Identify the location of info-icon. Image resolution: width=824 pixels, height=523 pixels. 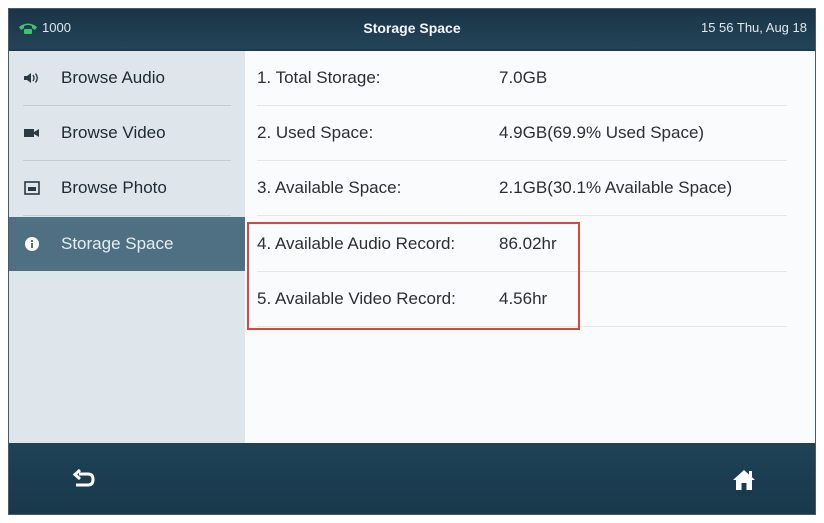
(32, 244).